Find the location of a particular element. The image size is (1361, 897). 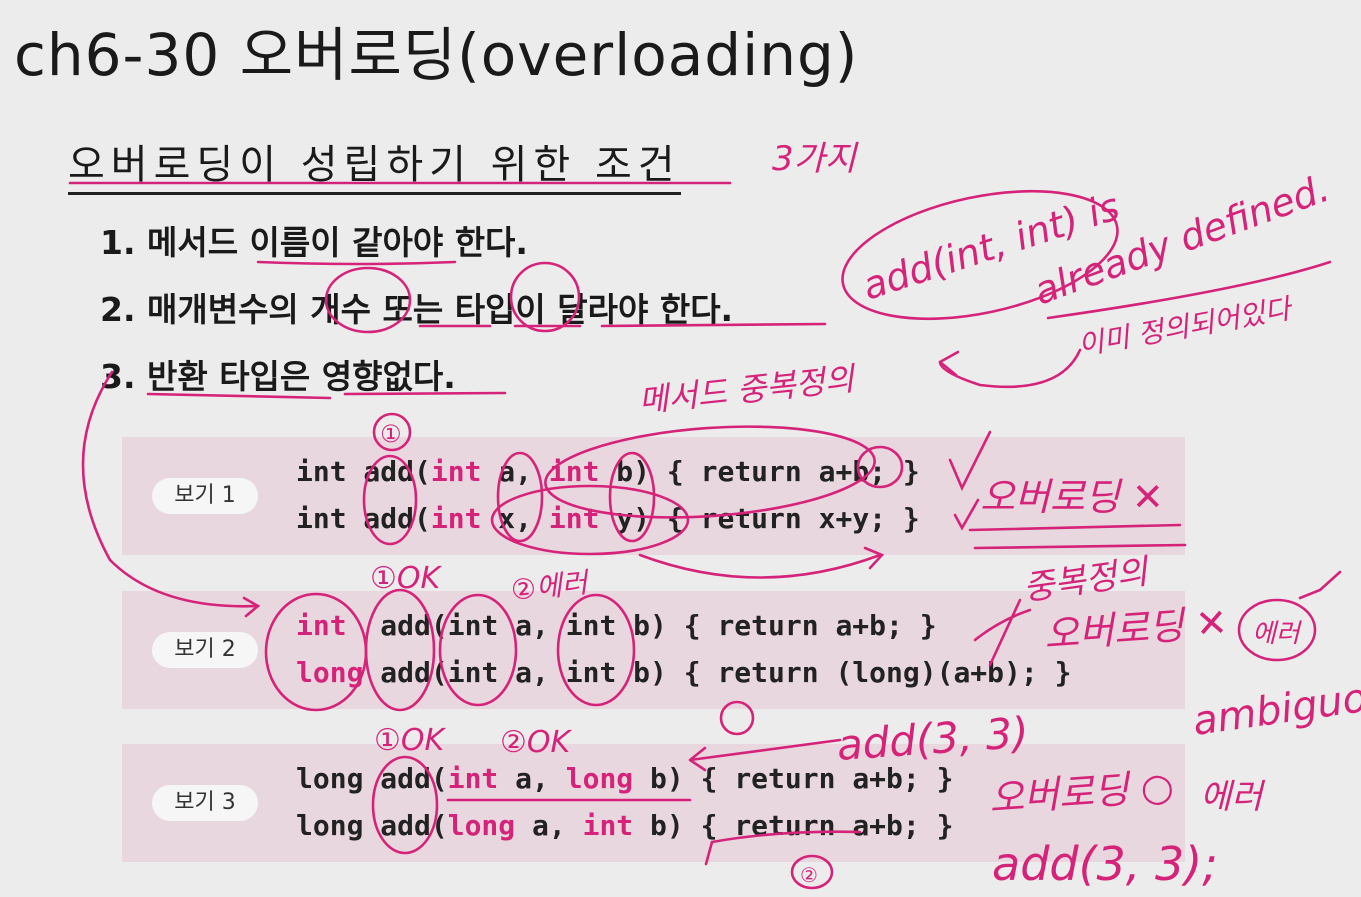

anno-ok-2b: ②OK is located at coordinates (536, 742).